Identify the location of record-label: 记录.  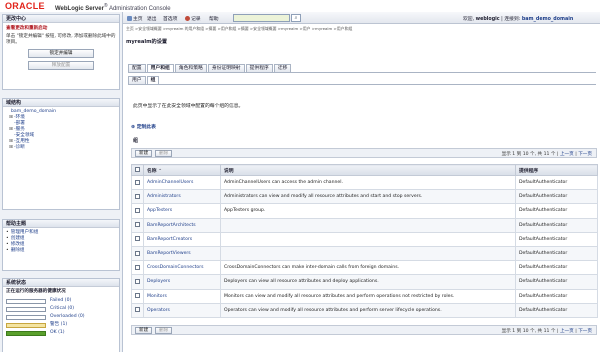
(196, 19).